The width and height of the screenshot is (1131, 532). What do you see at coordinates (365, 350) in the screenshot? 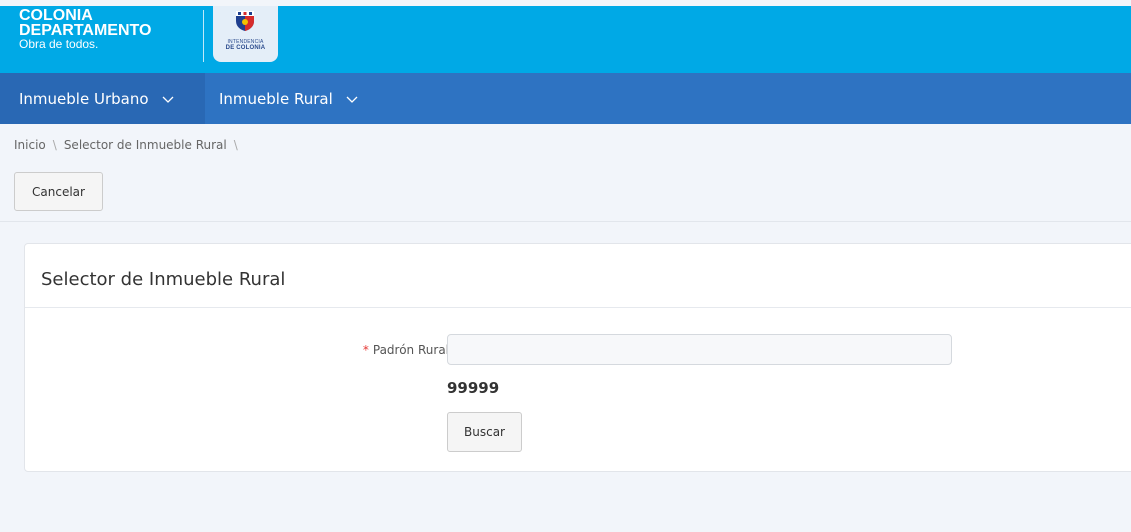
I see `required-marker: *` at bounding box center [365, 350].